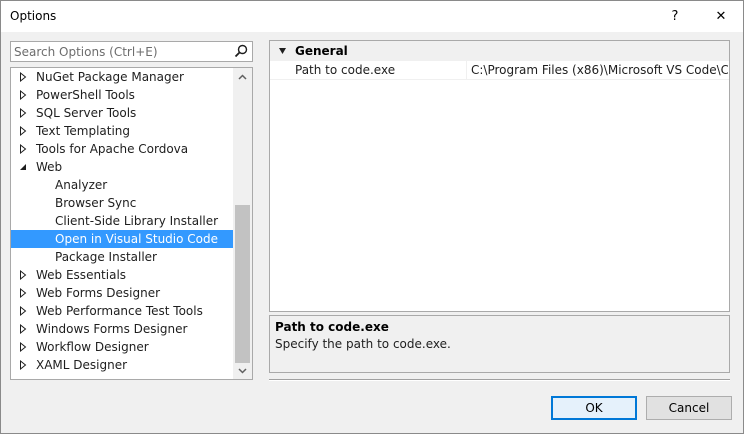 The height and width of the screenshot is (434, 744). I want to click on tree-item-label: NuGet Package Manager, so click(110, 77).